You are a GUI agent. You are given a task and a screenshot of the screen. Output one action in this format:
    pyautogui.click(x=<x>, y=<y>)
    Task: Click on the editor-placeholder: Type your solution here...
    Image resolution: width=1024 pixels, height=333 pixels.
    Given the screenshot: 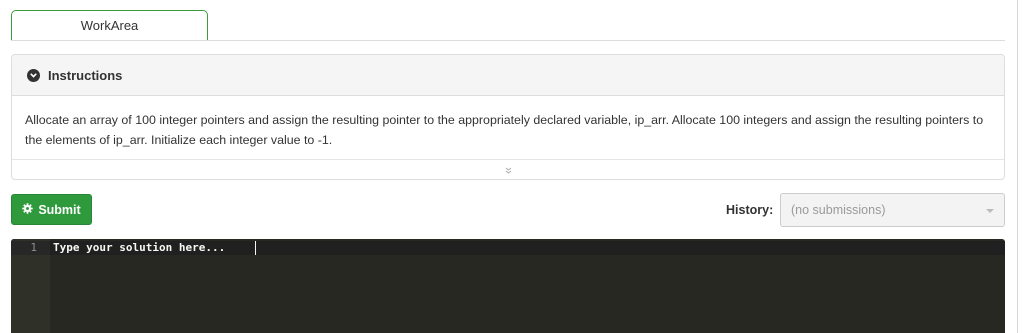 What is the action you would take?
    pyautogui.click(x=139, y=248)
    